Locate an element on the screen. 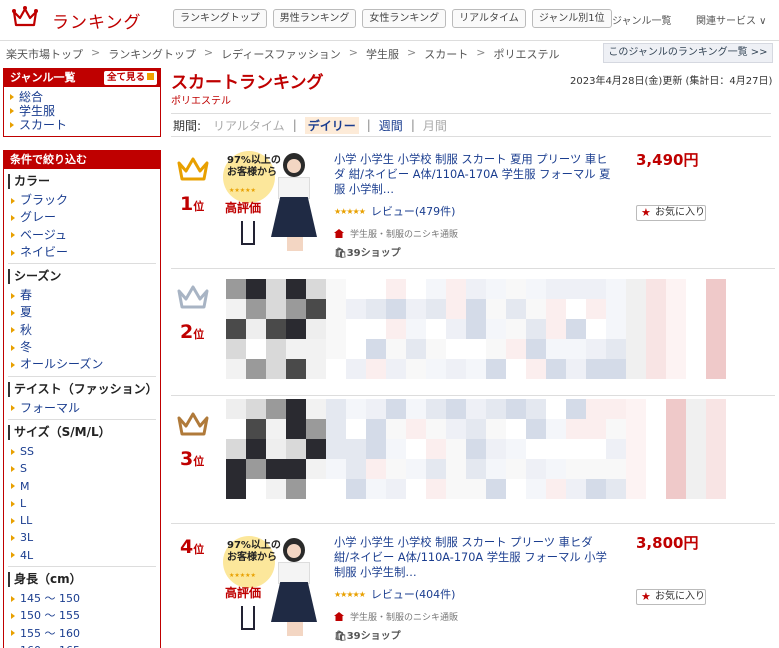  star-rating-icon: ★★★★★ is located at coordinates (350, 594).